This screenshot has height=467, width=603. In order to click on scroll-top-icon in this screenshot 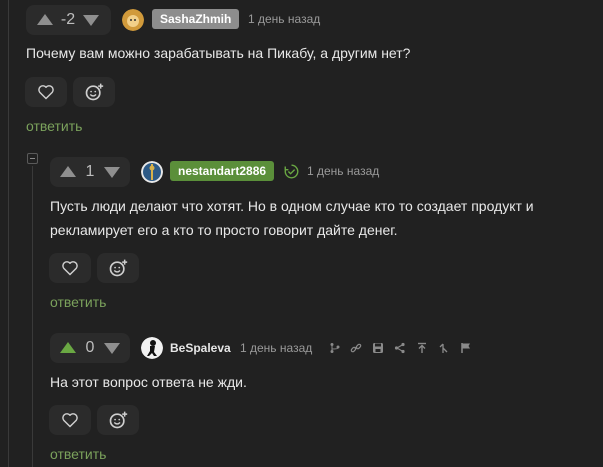, I will do `click(422, 348)`.